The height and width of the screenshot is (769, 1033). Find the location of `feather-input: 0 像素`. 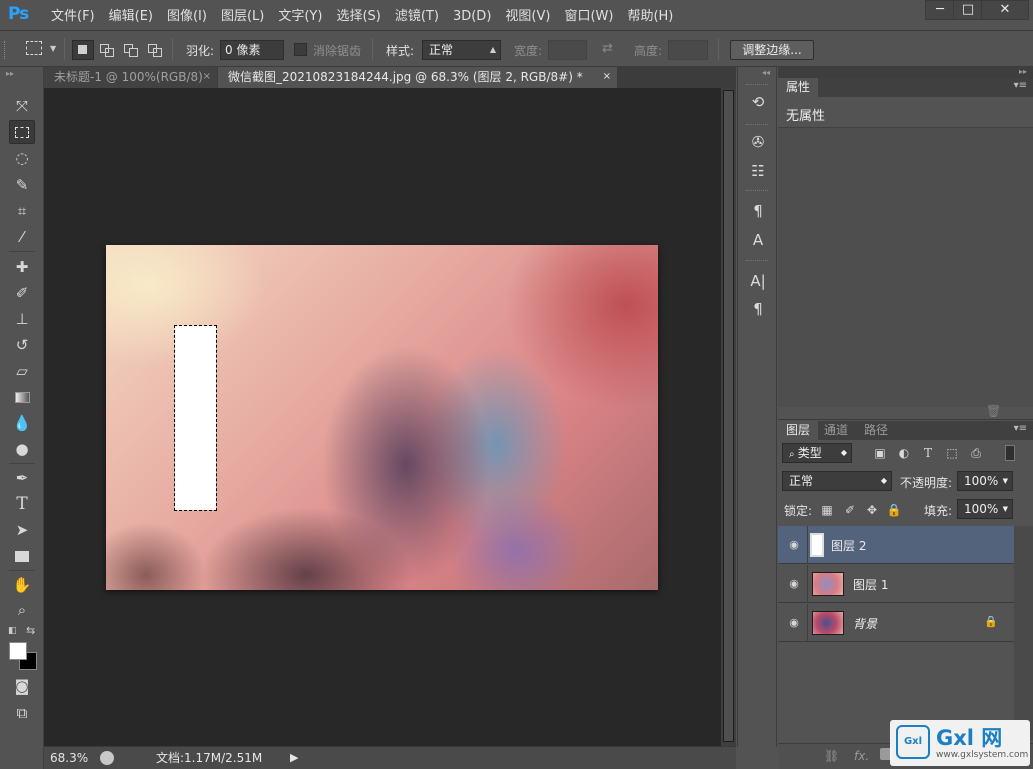

feather-input: 0 像素 is located at coordinates (252, 50).